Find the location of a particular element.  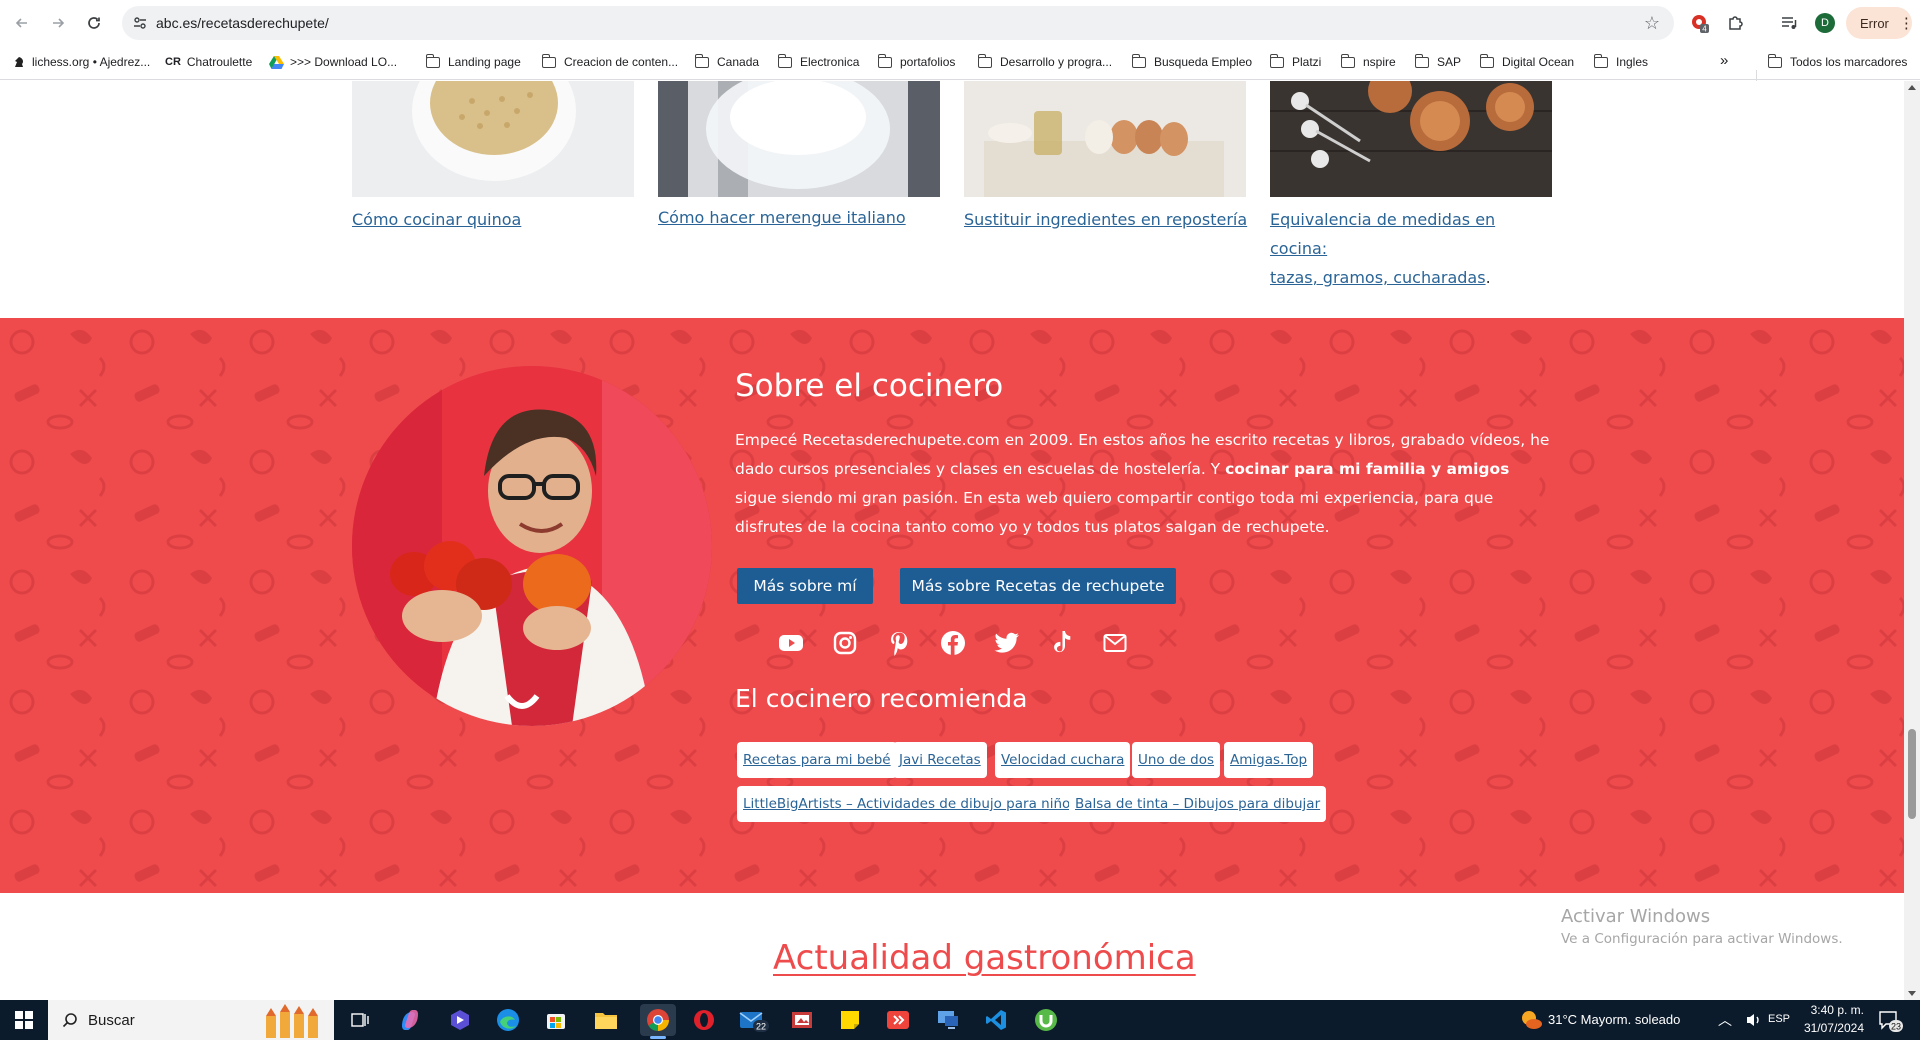

weather-text: 31°C Mayorm. soleado is located at coordinates (1614, 1019).